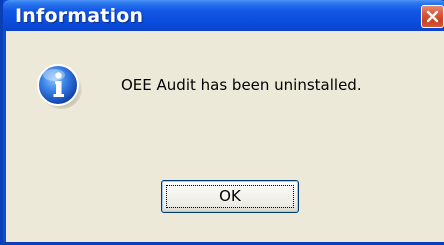 This screenshot has width=444, height=245. I want to click on ok-button: OK, so click(230, 196).